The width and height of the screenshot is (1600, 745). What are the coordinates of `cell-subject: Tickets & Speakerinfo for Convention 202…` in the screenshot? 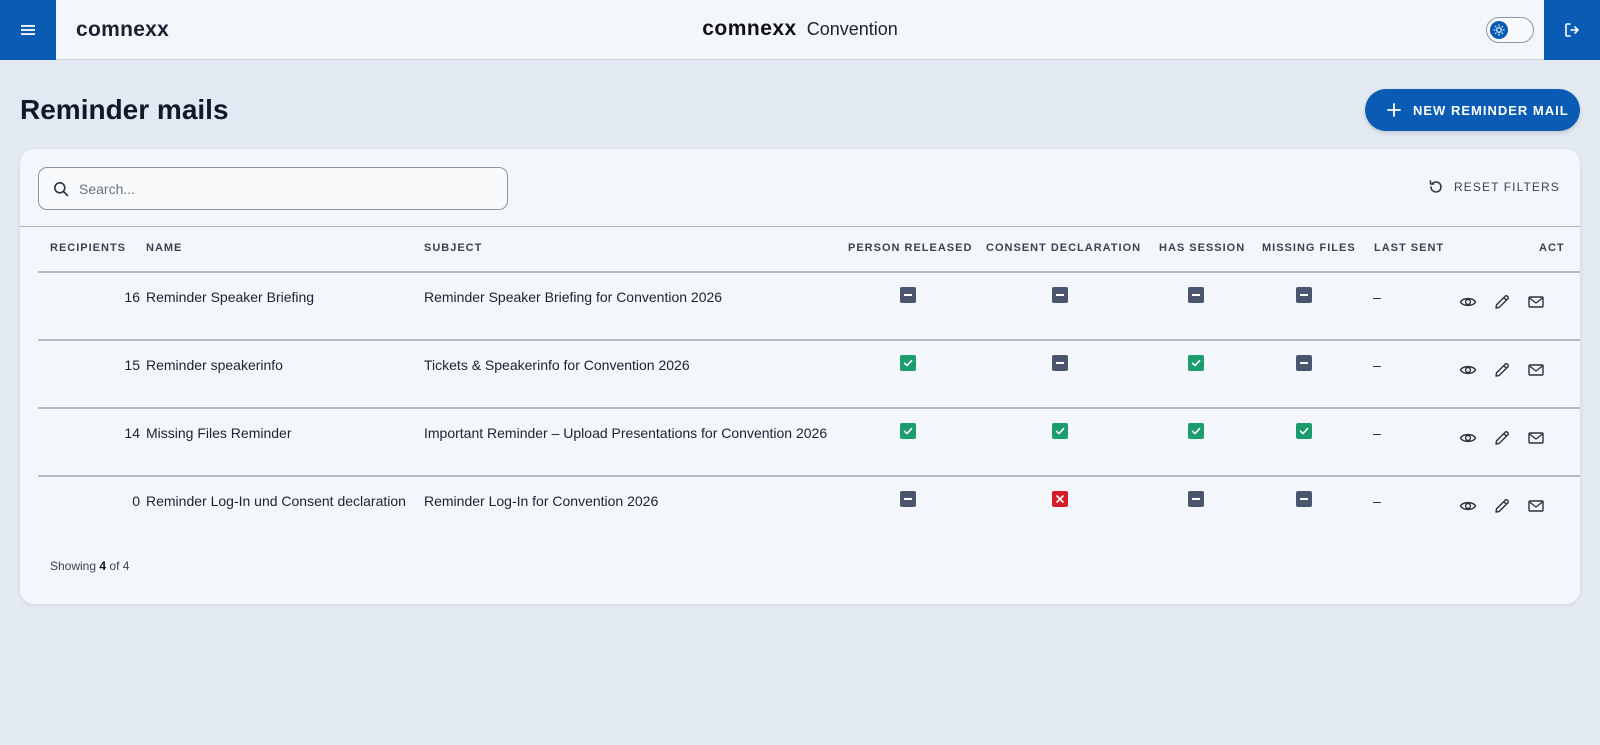 It's located at (557, 365).